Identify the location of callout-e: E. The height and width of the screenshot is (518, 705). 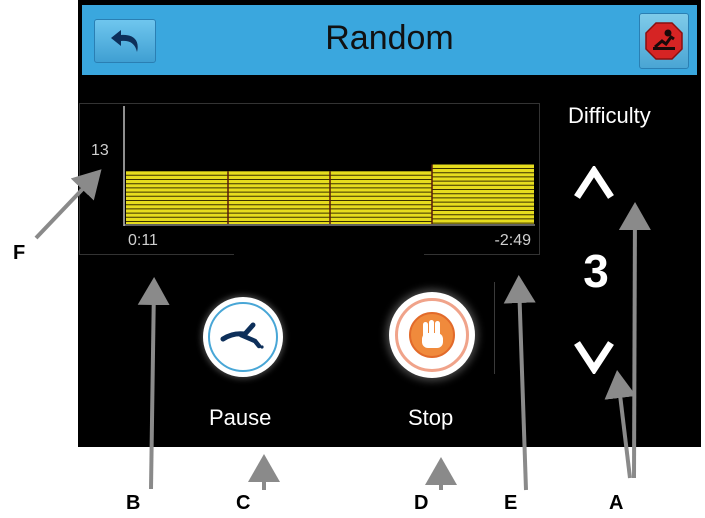
(511, 503).